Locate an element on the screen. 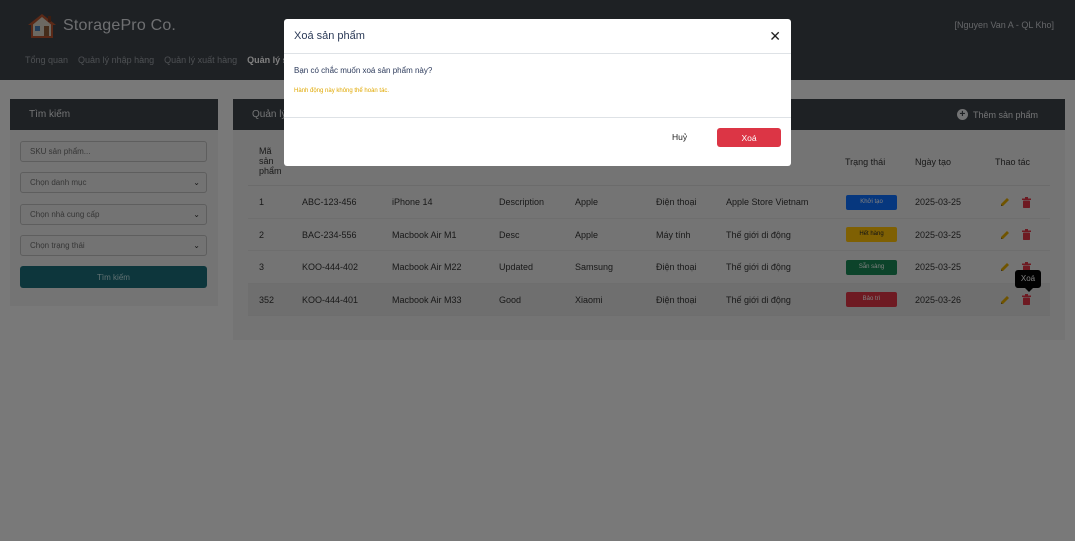  modal-question: Bạn có chắc muốn xoá sản phẩm này? is located at coordinates (363, 70).